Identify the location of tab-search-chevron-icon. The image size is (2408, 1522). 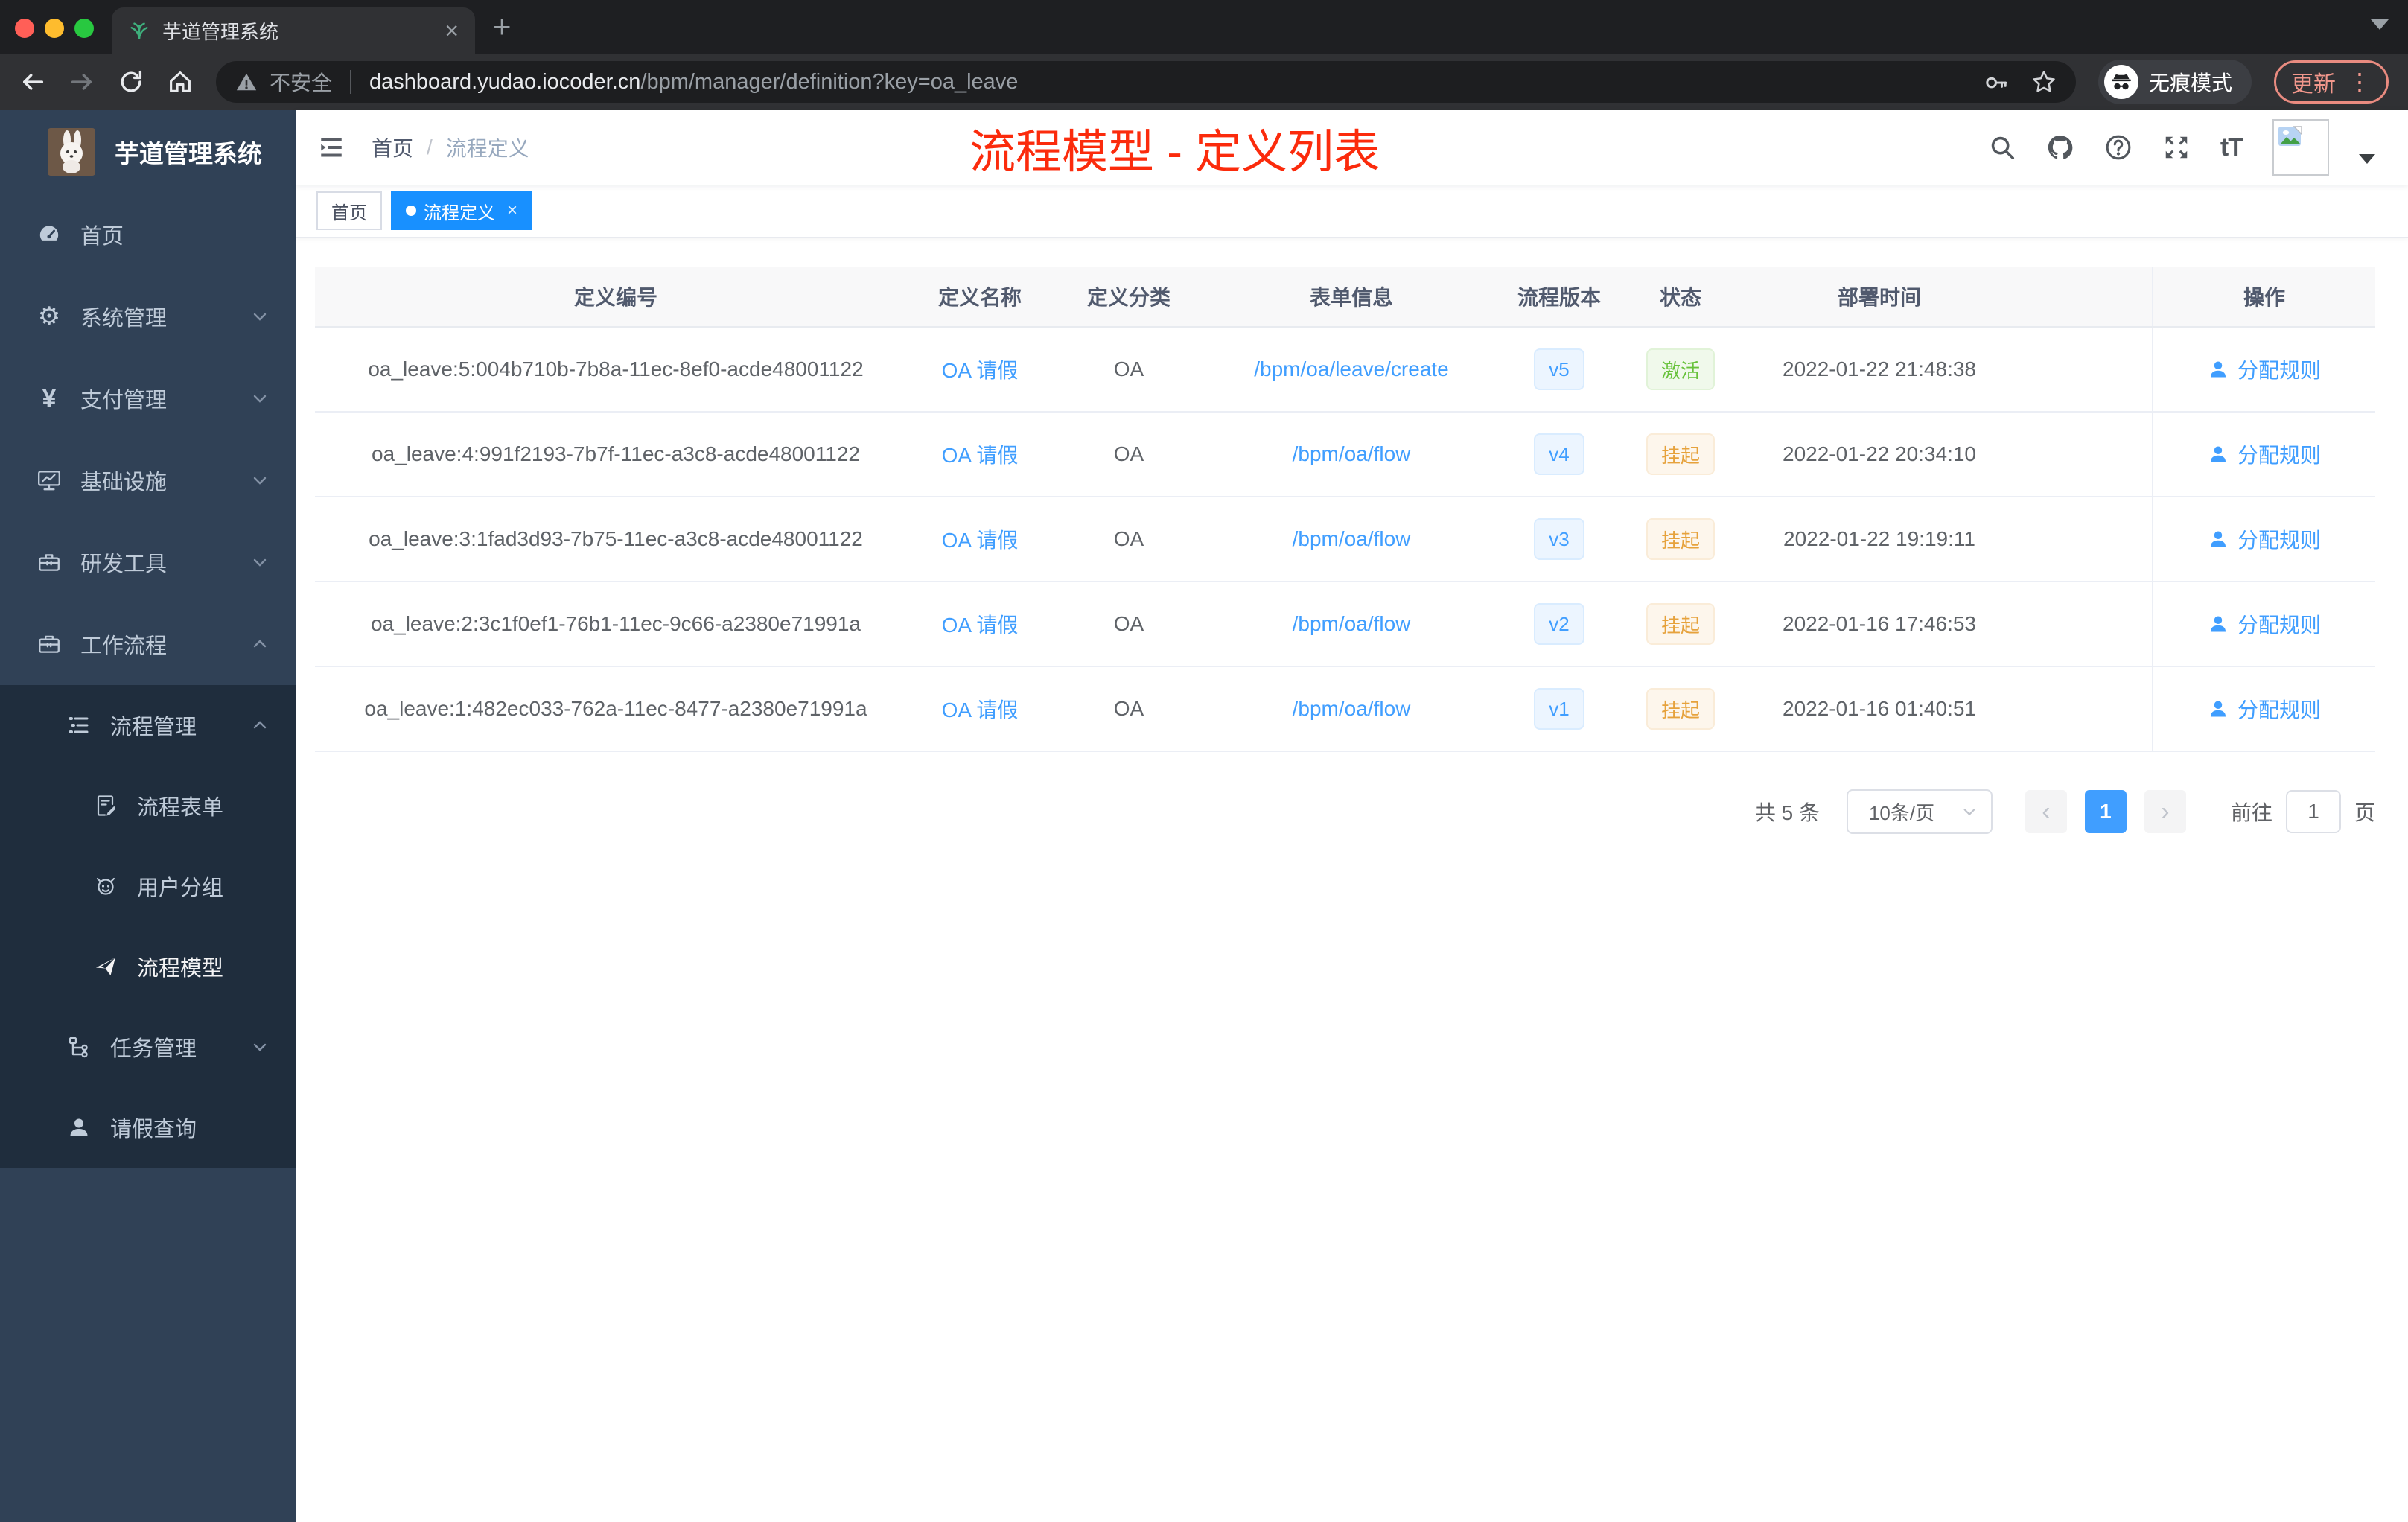
(2380, 24).